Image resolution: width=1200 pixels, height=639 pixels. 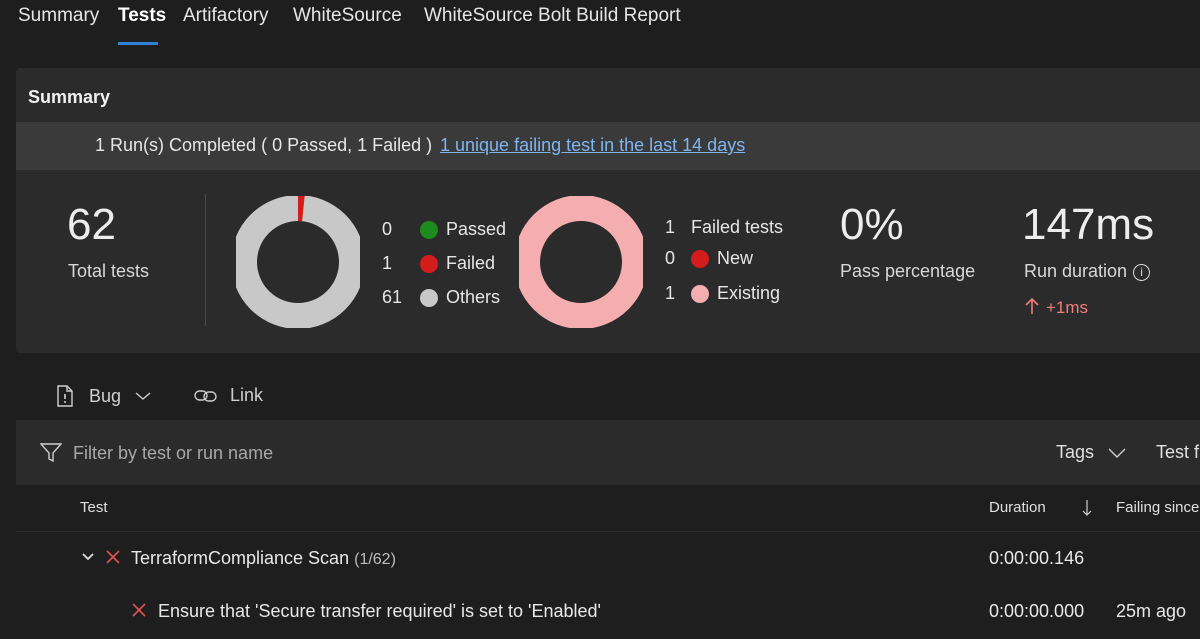 I want to click on run-duration-value: 147ms, so click(x=1088, y=224).